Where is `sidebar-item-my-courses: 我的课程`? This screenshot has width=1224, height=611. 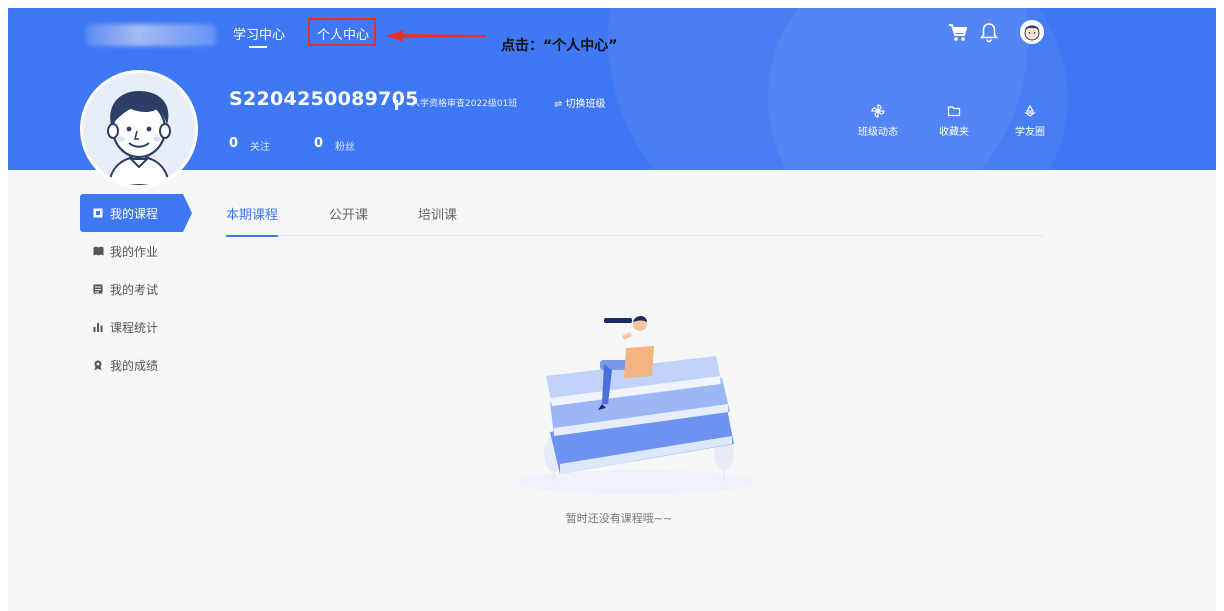 sidebar-item-my-courses: 我的课程 is located at coordinates (140, 213).